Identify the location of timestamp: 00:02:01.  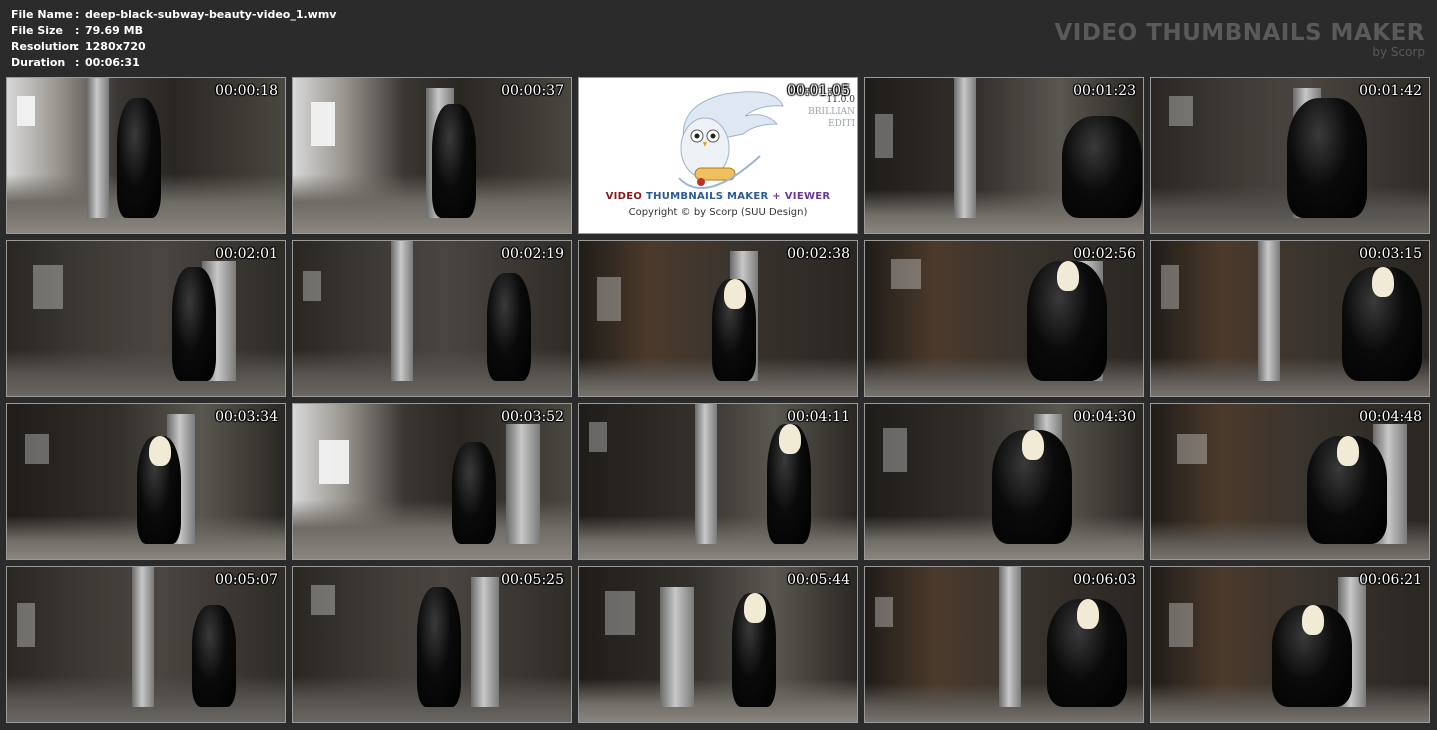
(246, 254).